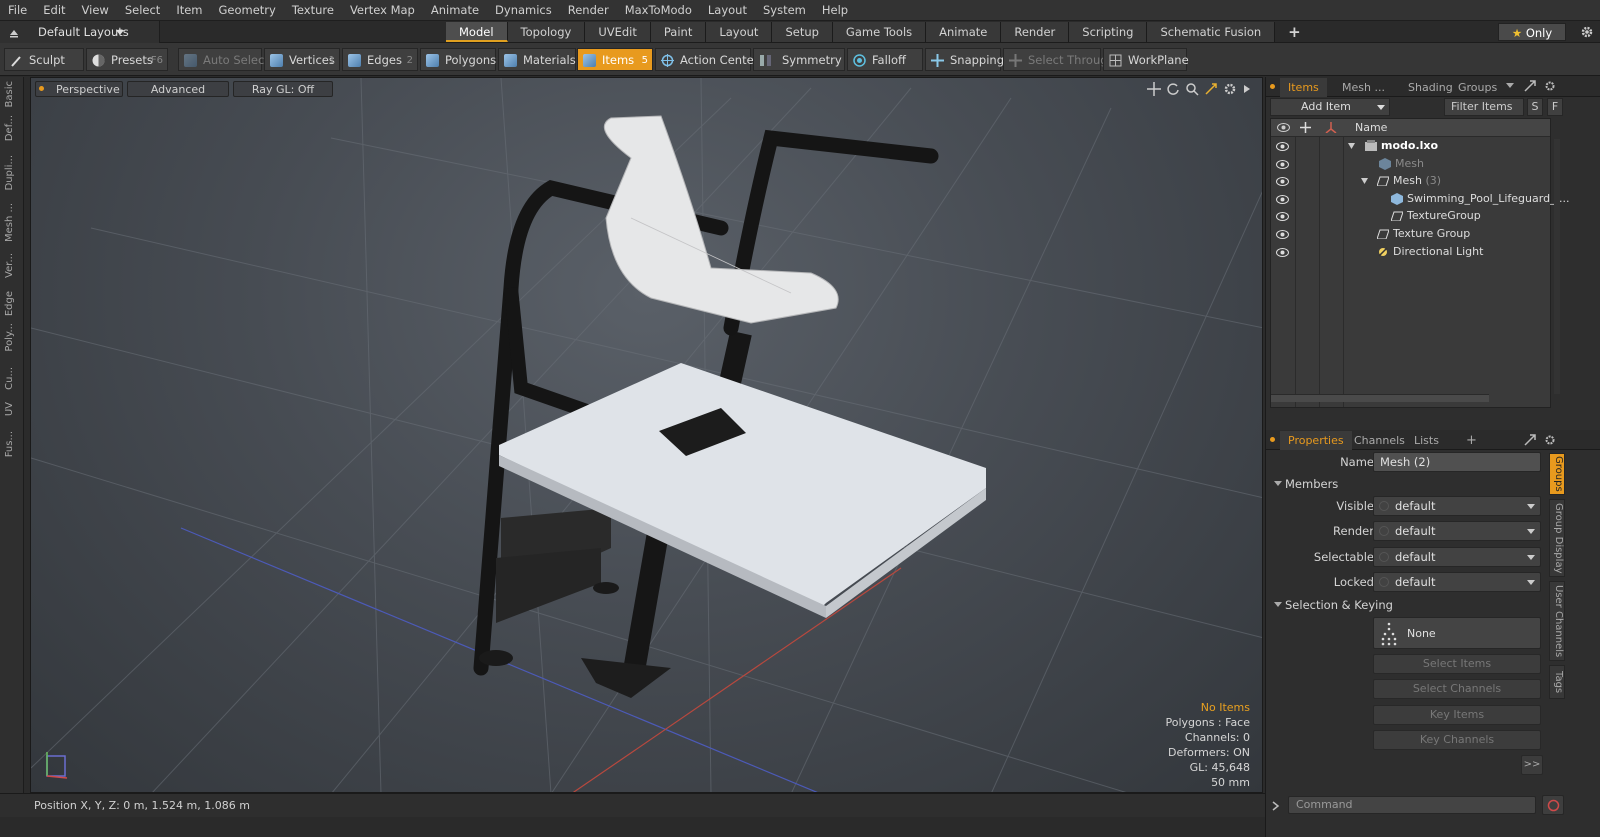 This screenshot has width=1600, height=837. Describe the element at coordinates (799, 59) in the screenshot. I see `symmetry-button: Symmetry` at that location.